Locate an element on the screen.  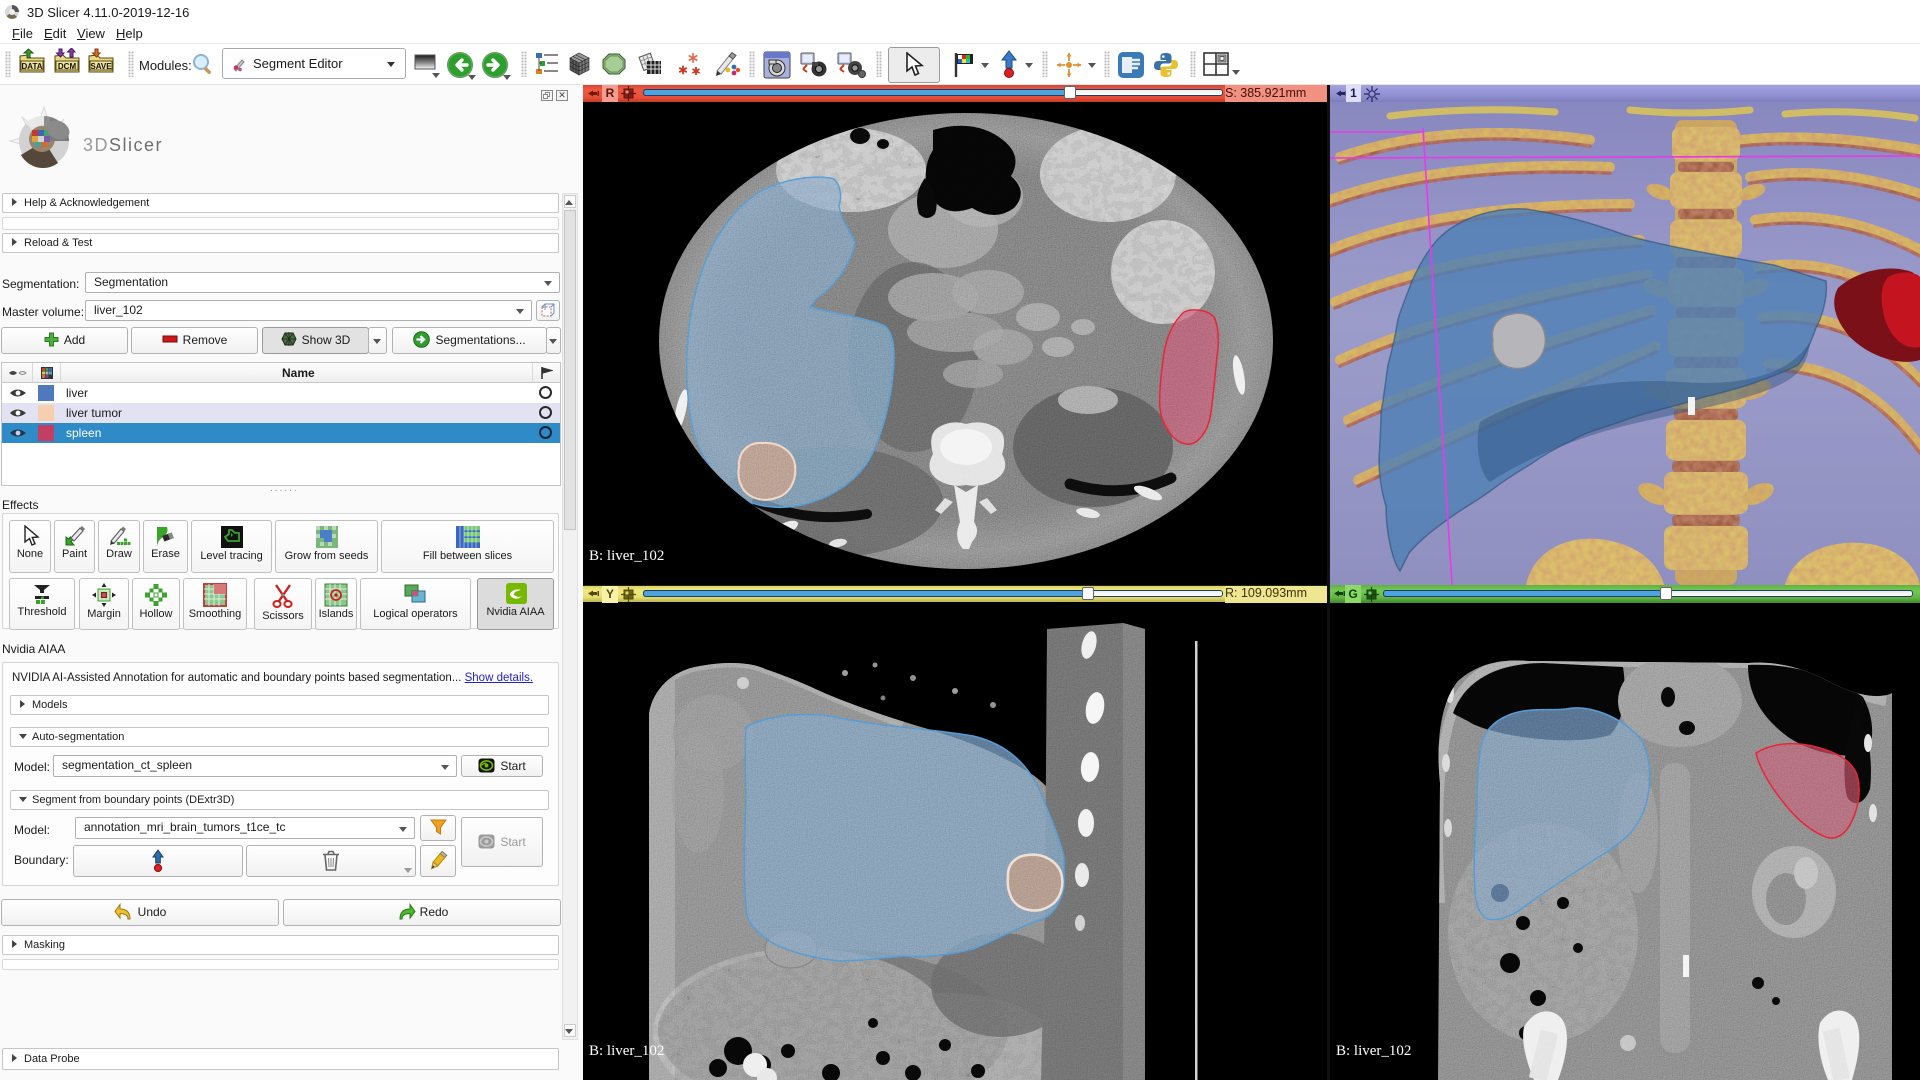
svg-text: DATA is located at coordinates (31, 66).